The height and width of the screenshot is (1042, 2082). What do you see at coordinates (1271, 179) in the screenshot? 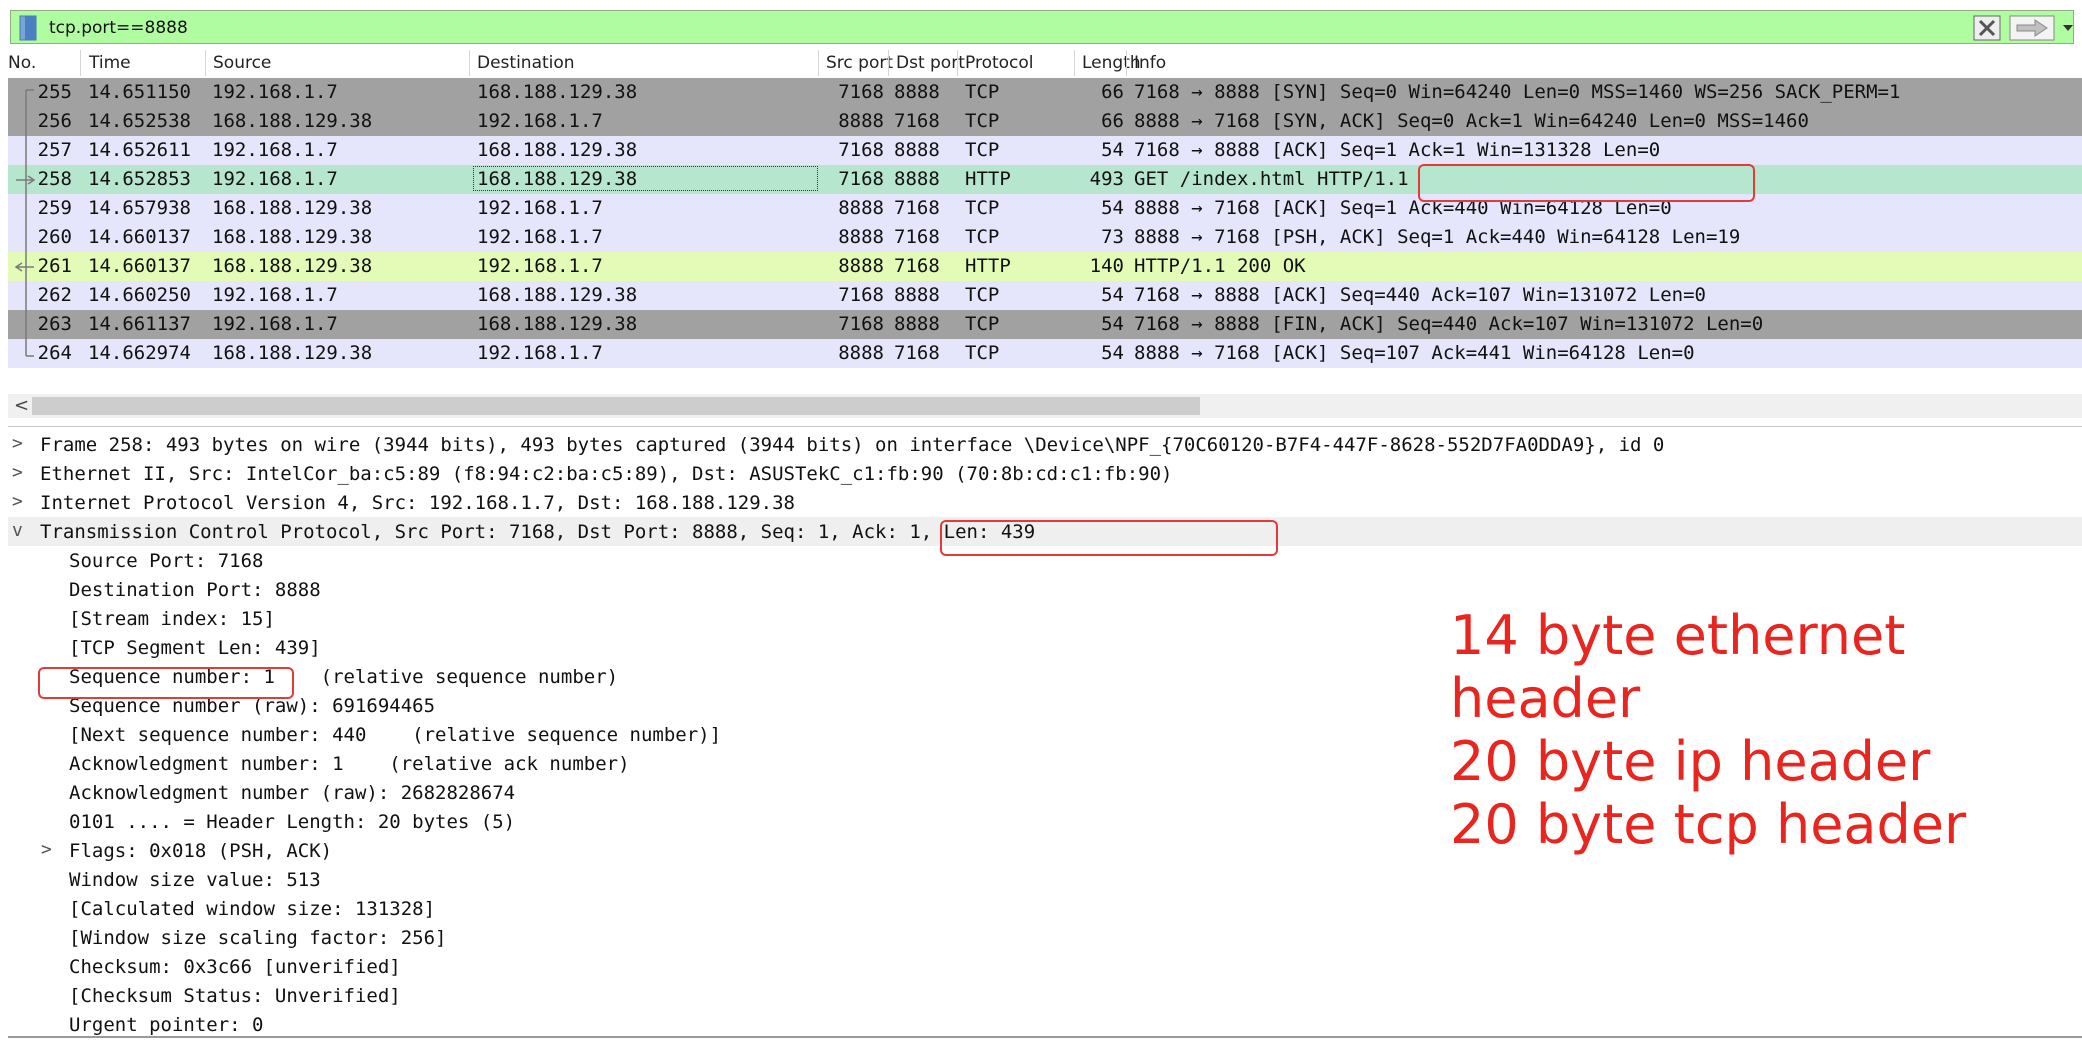
I see `packet-info: GET /index.html HTTP/1.1` at bounding box center [1271, 179].